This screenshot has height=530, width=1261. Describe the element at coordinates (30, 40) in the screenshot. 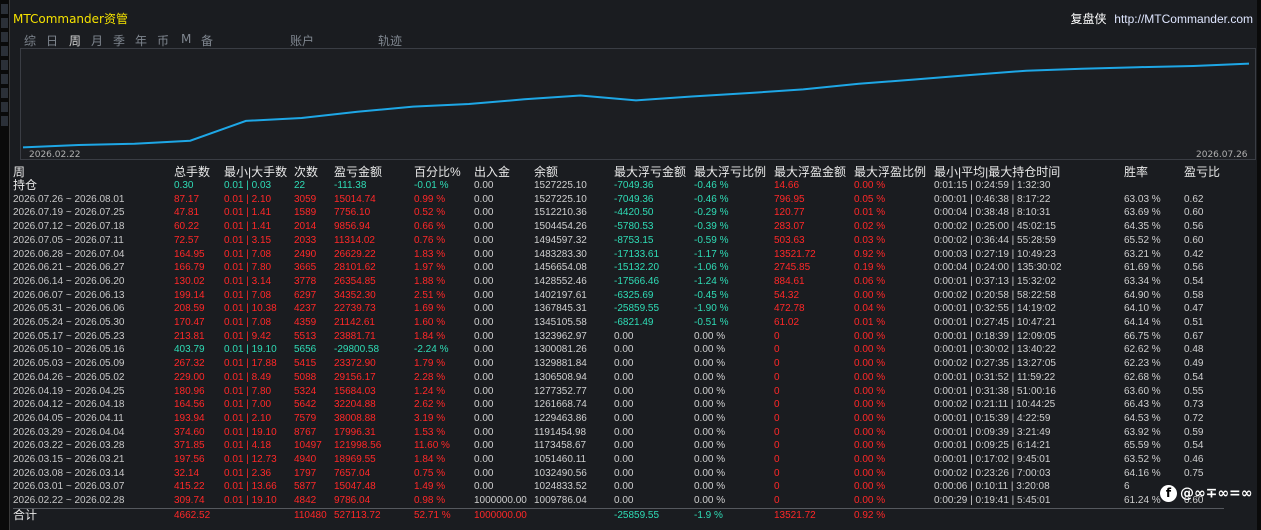

I see `tab-summary: 综` at that location.